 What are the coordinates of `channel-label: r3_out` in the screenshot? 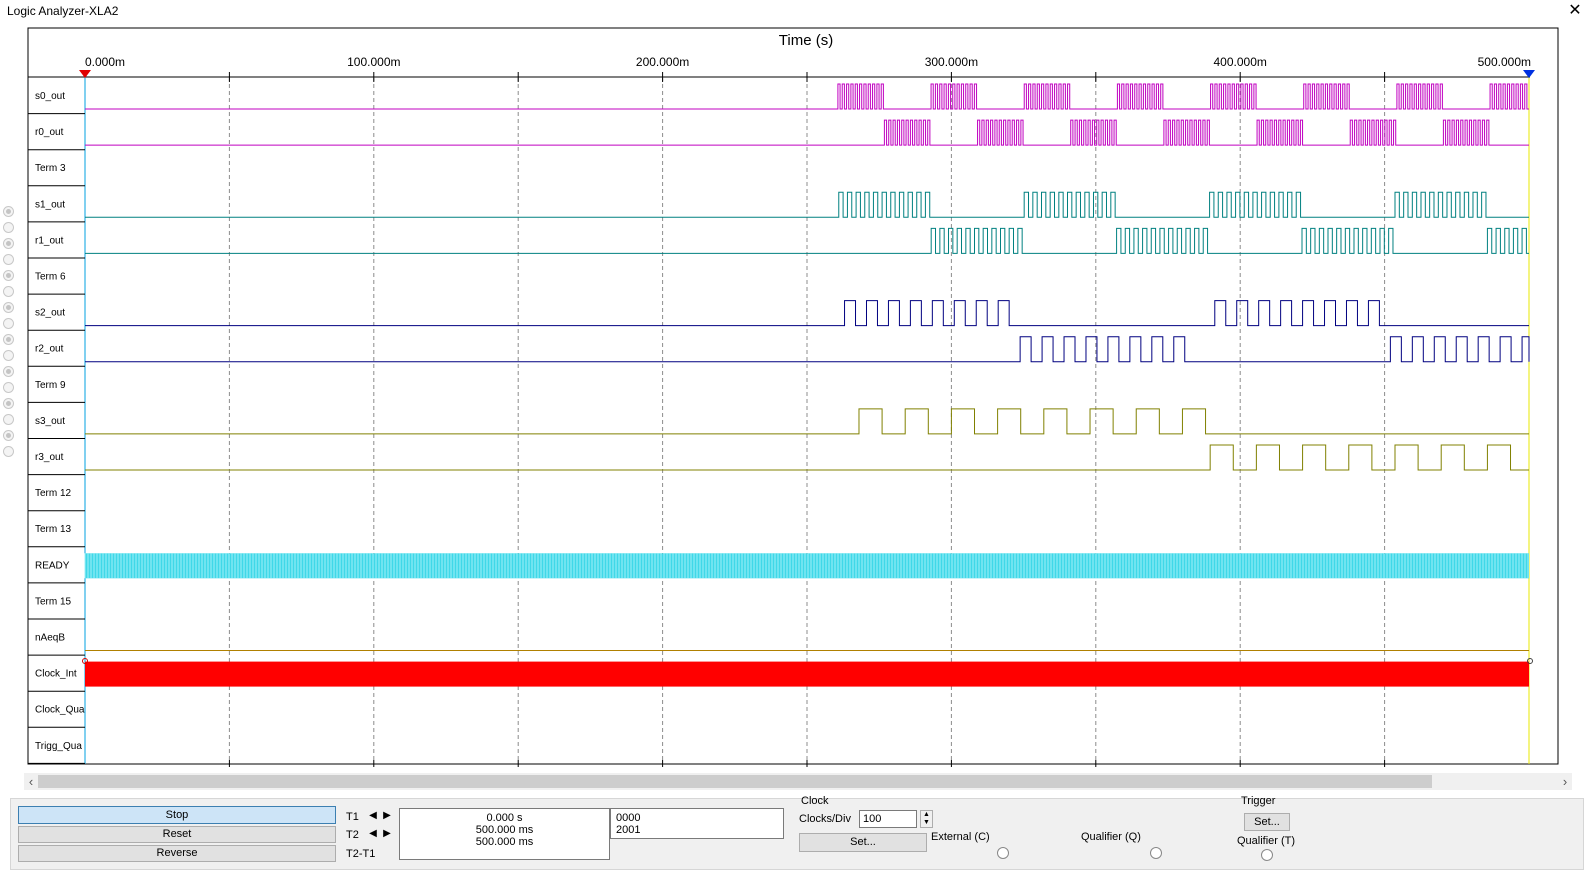 It's located at (49, 457).